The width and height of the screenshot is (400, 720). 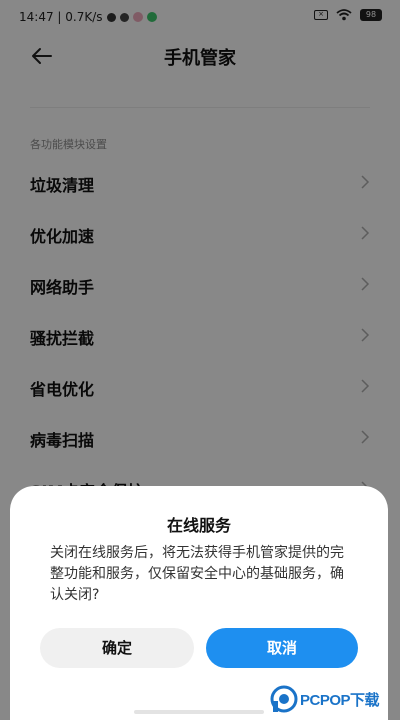 I want to click on cancel-button: 取消, so click(x=282, y=648).